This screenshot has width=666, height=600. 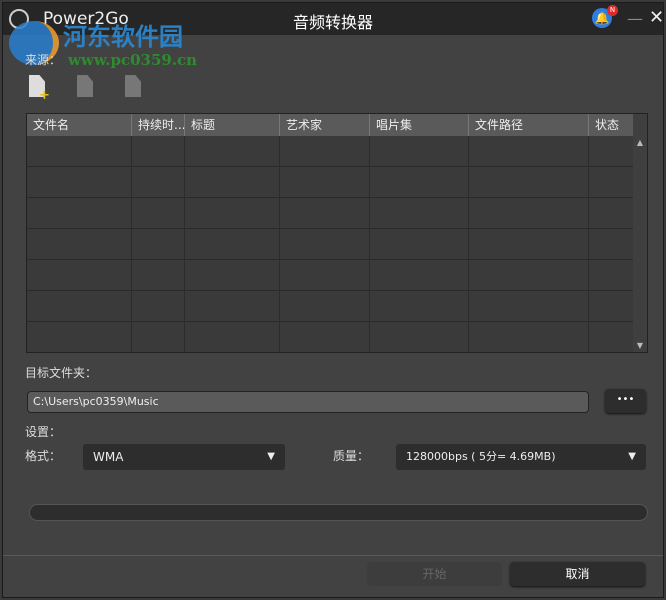 What do you see at coordinates (577, 574) in the screenshot?
I see `cancel-button: 取消` at bounding box center [577, 574].